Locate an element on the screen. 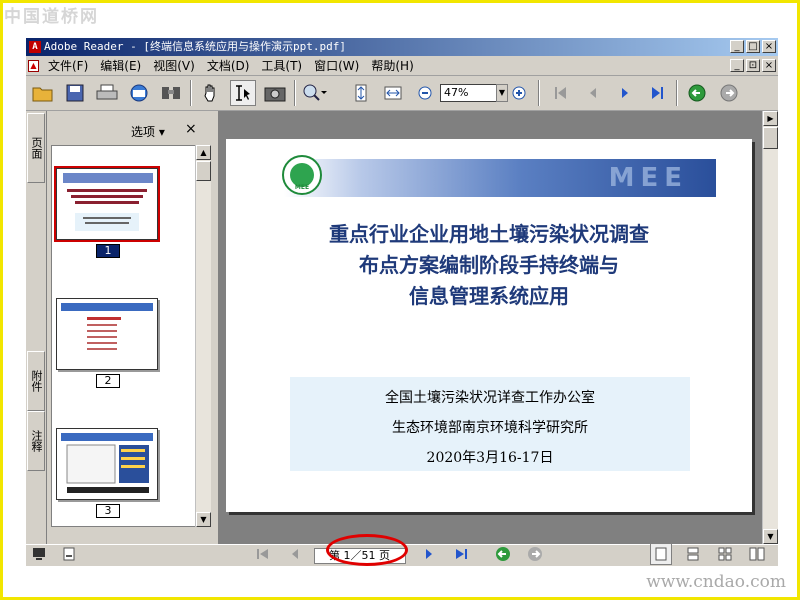  doc-close-button: × is located at coordinates (769, 65).